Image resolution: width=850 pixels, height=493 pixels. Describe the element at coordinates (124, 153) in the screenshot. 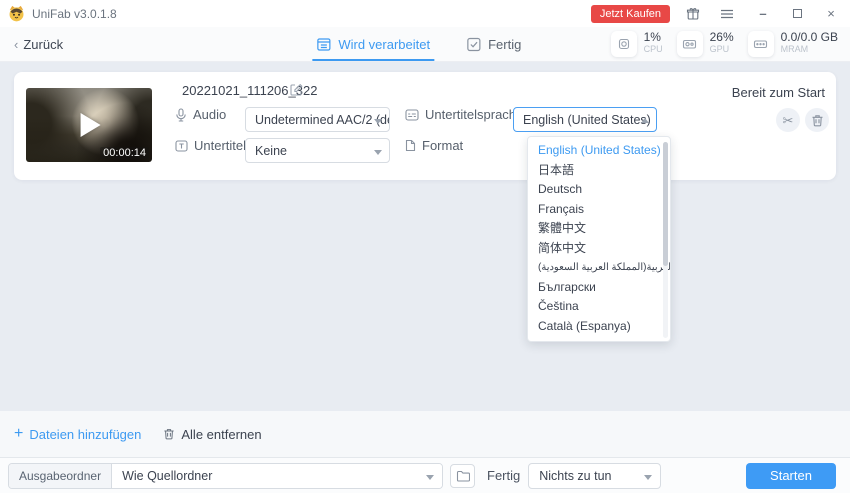

I see `video-duration: 00:00:14` at that location.